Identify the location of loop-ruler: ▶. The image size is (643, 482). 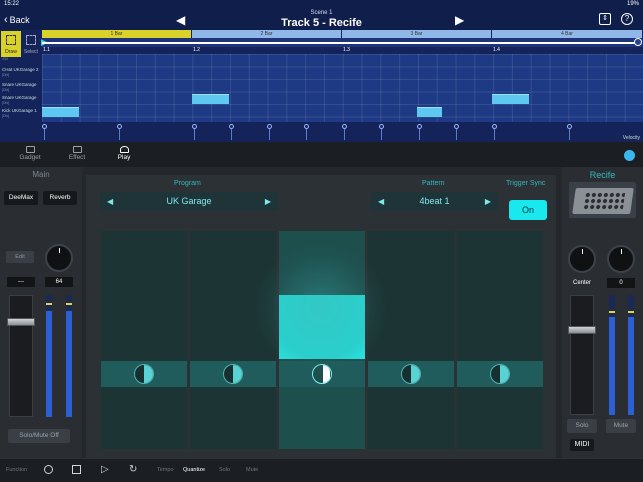
(342, 42).